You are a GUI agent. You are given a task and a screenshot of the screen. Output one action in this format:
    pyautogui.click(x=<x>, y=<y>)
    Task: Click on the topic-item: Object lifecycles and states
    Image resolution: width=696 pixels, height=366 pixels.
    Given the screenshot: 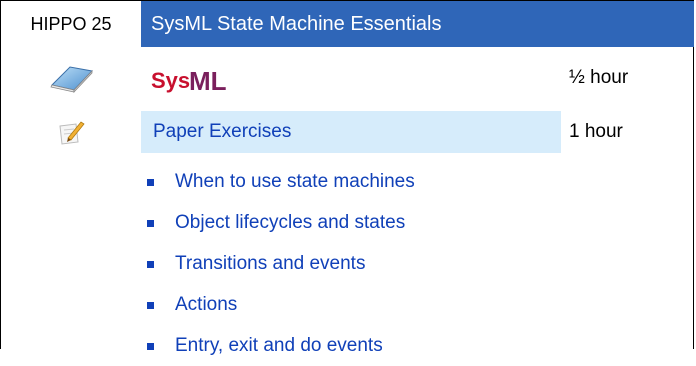 What is the action you would take?
    pyautogui.click(x=278, y=222)
    